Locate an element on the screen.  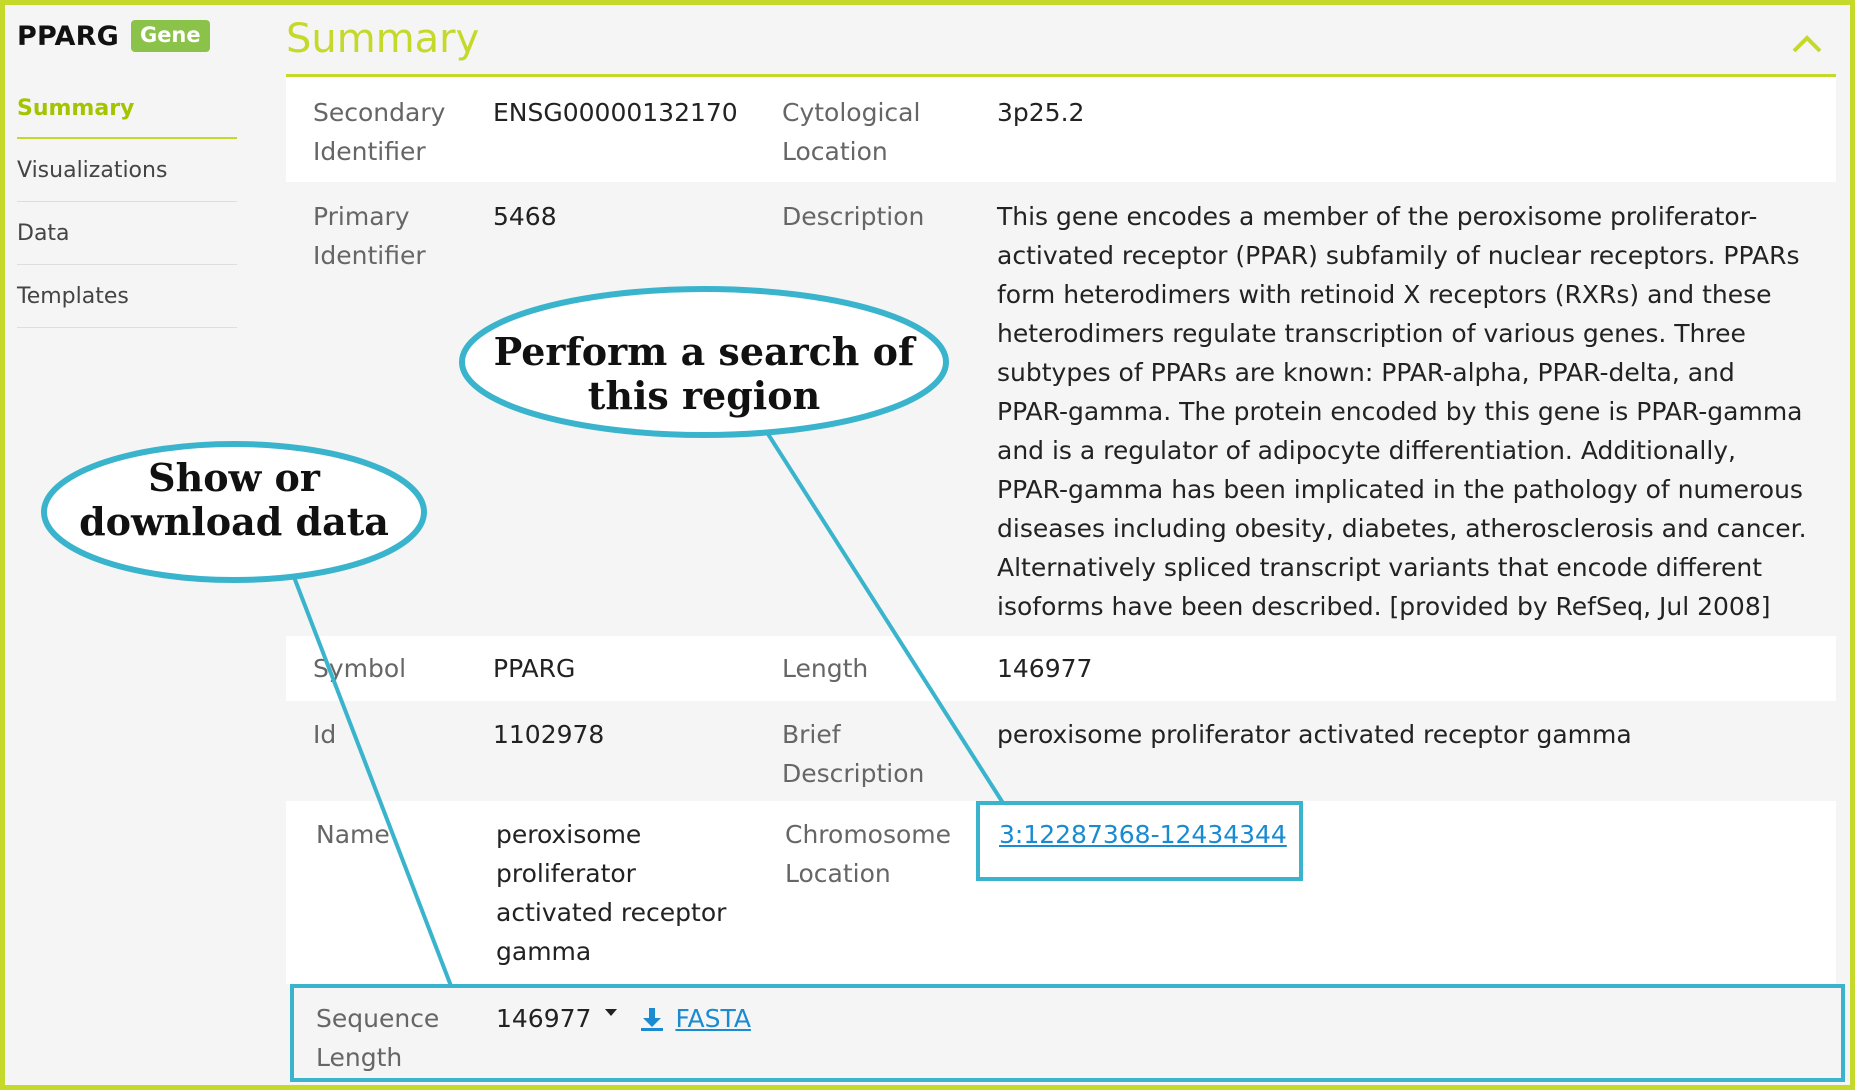
search-callout-pointer is located at coordinates (885, 618).